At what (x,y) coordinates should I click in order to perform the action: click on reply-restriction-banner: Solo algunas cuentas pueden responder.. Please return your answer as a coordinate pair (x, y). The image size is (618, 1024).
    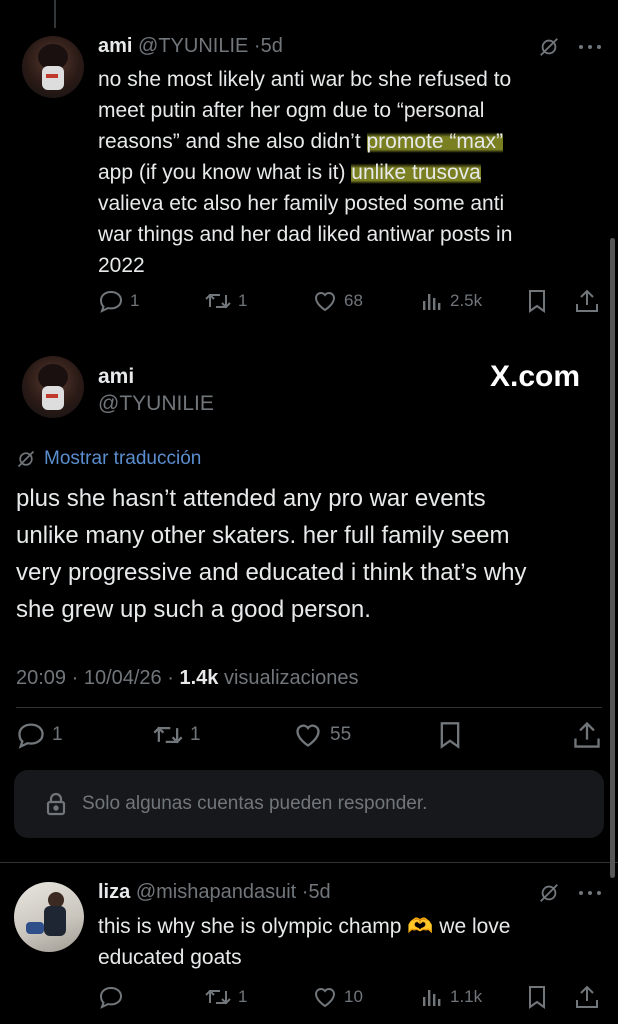
    Looking at the image, I should click on (309, 804).